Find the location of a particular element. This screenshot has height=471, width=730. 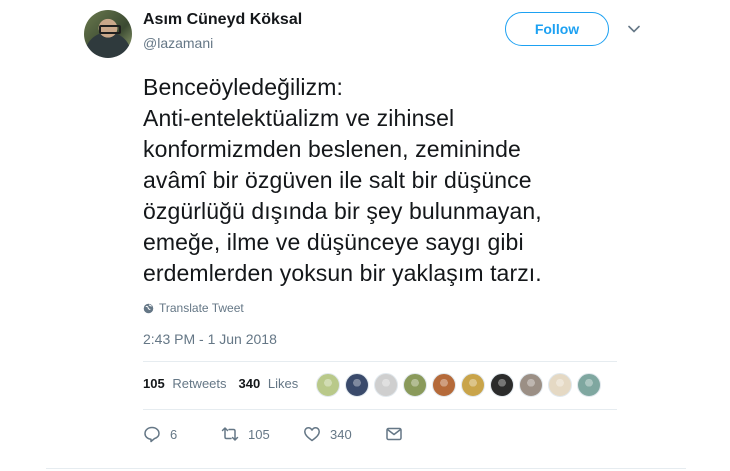

user-handle: @lazamani is located at coordinates (178, 43).